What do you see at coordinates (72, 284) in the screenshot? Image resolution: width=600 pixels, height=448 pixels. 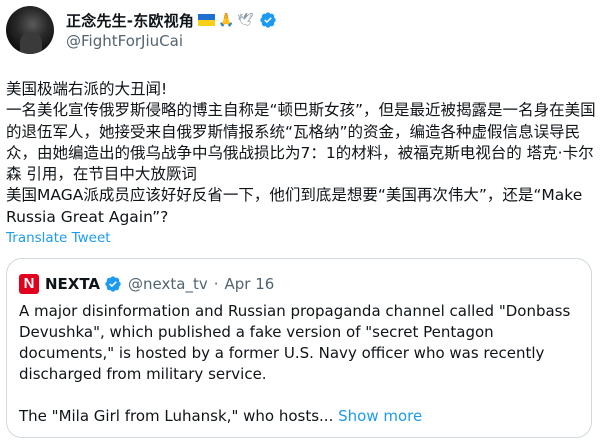 I see `quoted-author-name: NEXTA` at bounding box center [72, 284].